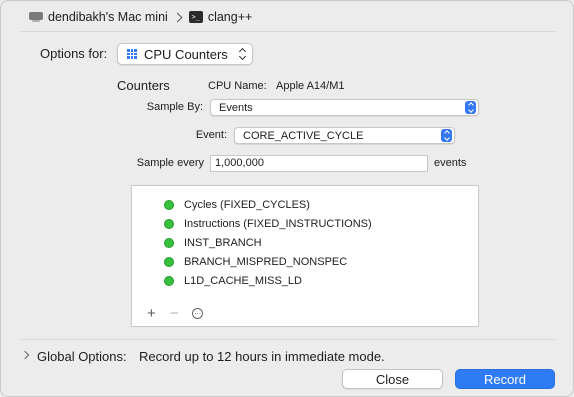 The height and width of the screenshot is (397, 574). I want to click on remove-icon: −, so click(174, 314).